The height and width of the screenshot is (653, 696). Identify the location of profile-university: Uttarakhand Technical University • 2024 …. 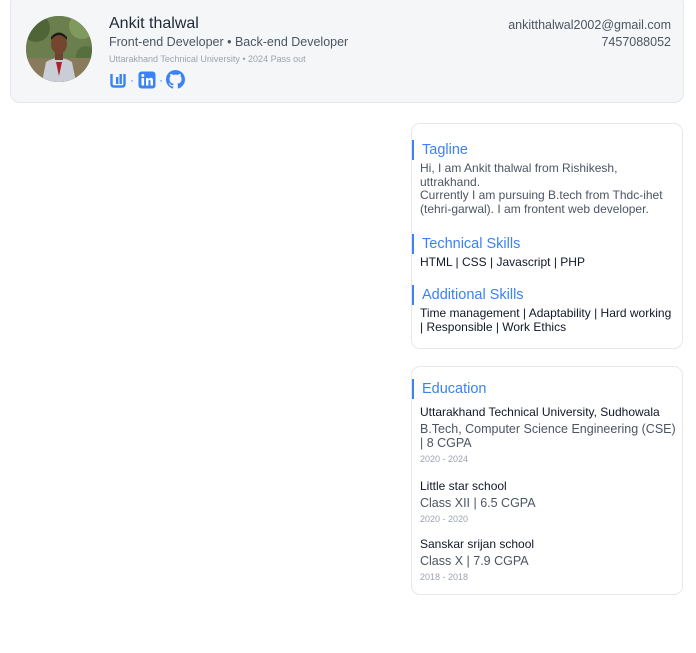
(207, 59).